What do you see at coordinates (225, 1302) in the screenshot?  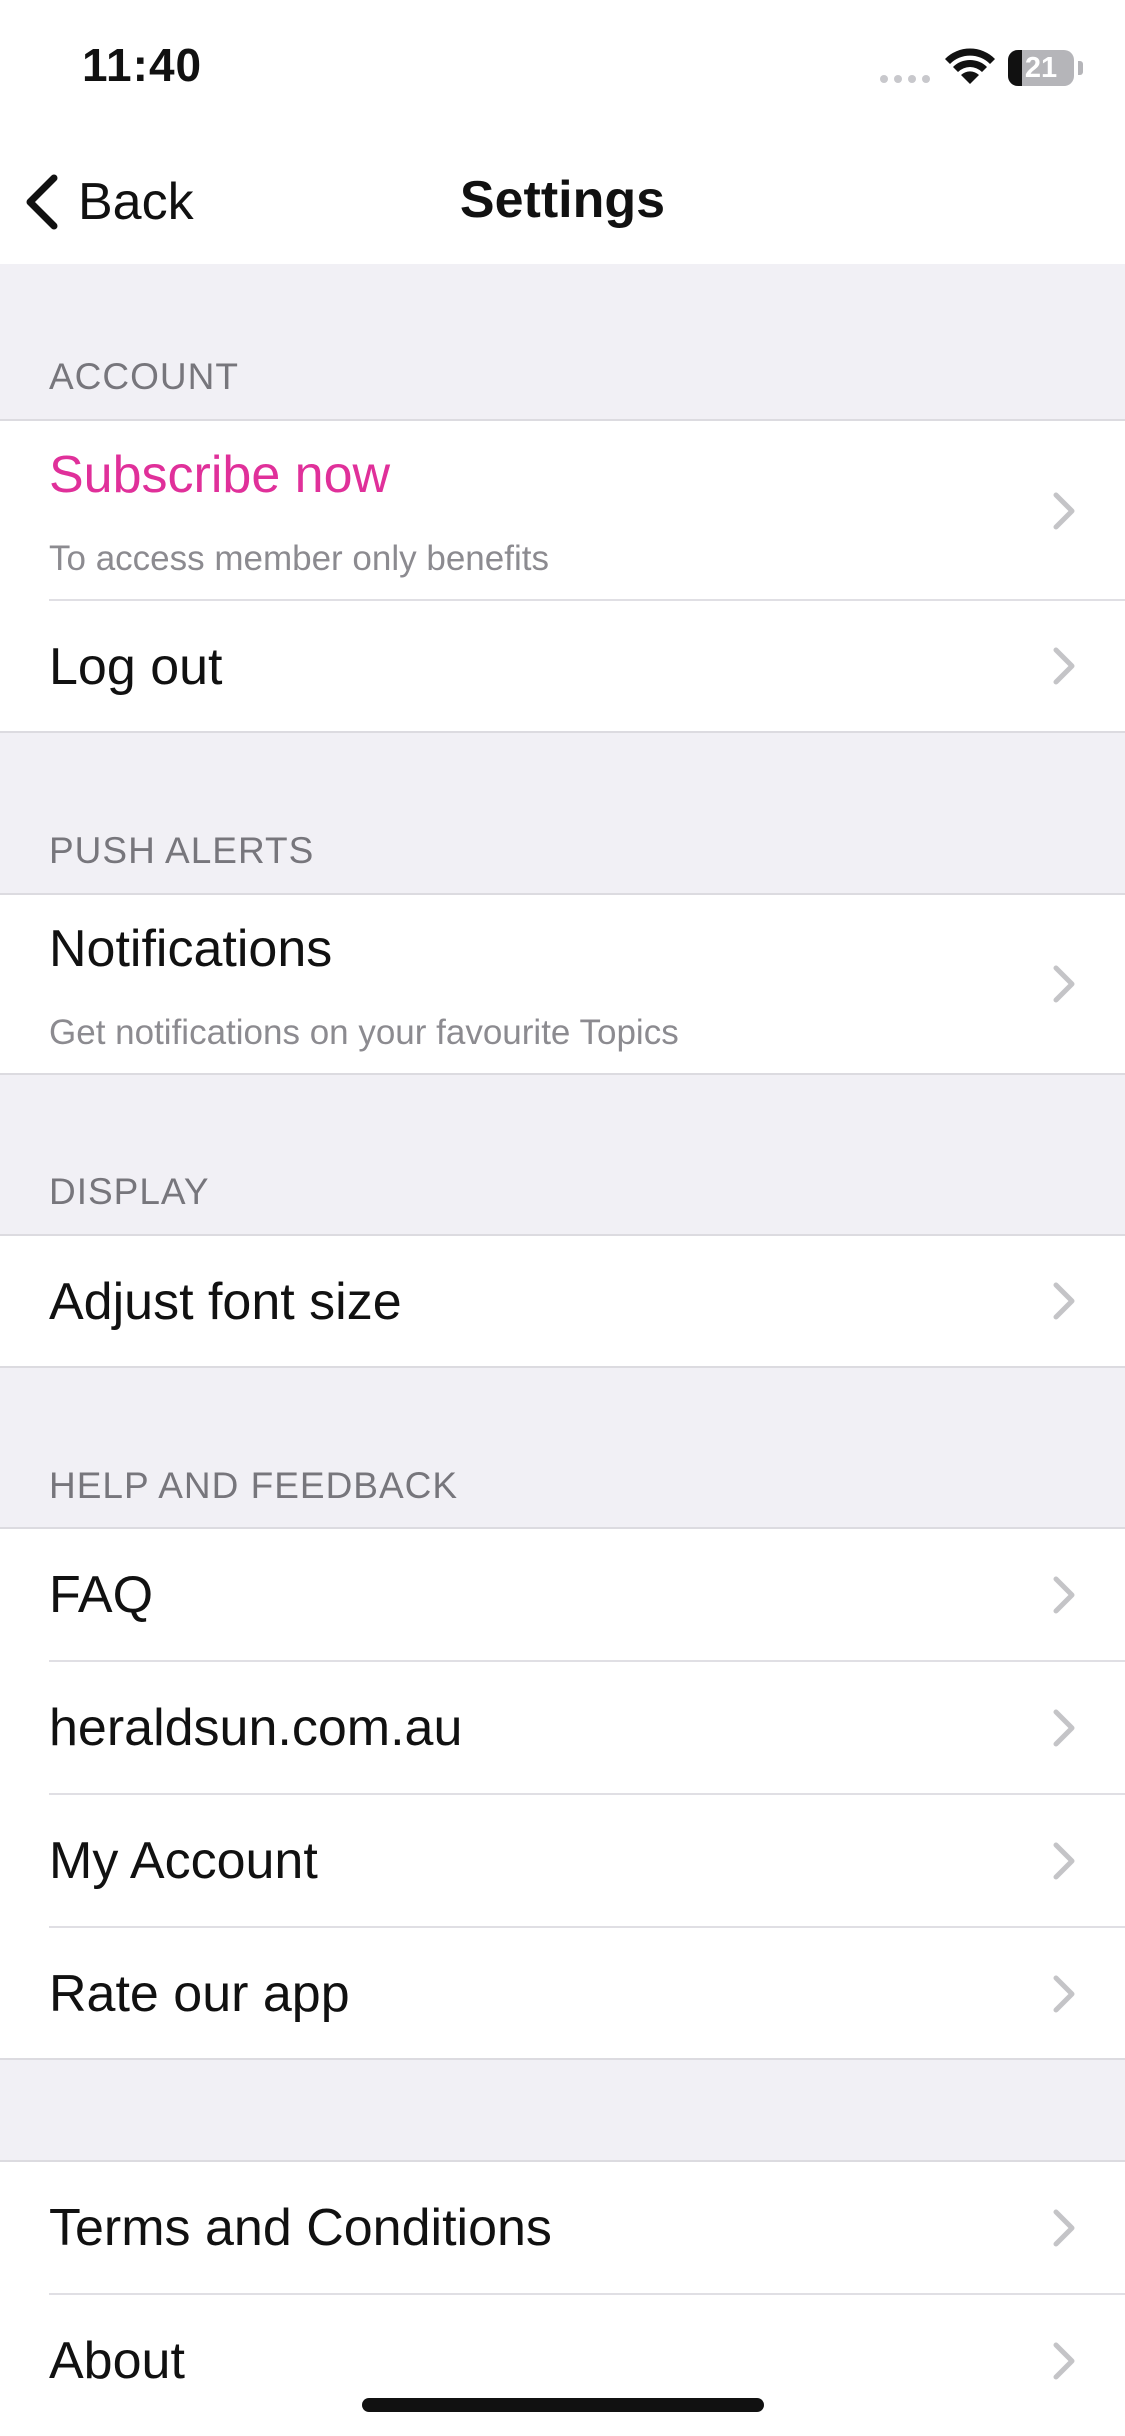 I see `adjust-font-size-title: Adjust font size` at bounding box center [225, 1302].